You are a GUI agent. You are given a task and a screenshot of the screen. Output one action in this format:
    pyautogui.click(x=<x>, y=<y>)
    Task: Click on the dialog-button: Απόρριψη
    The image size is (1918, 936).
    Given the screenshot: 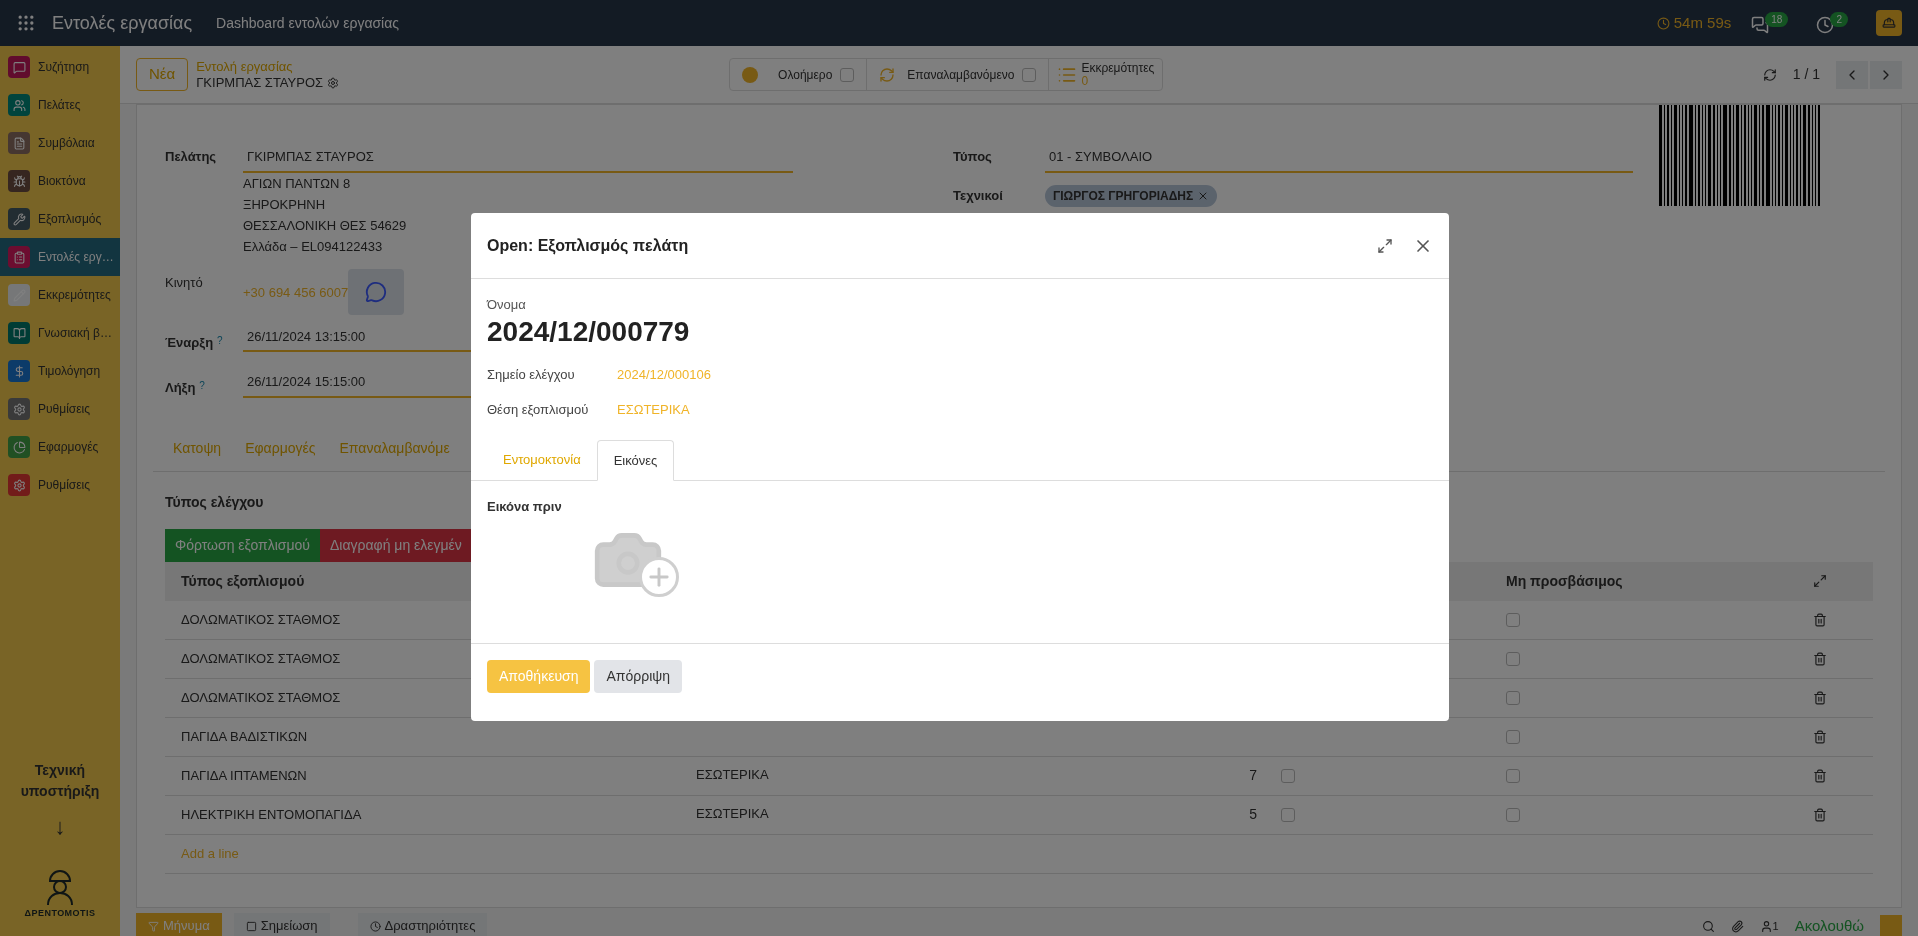 What is the action you would take?
    pyautogui.click(x=638, y=676)
    